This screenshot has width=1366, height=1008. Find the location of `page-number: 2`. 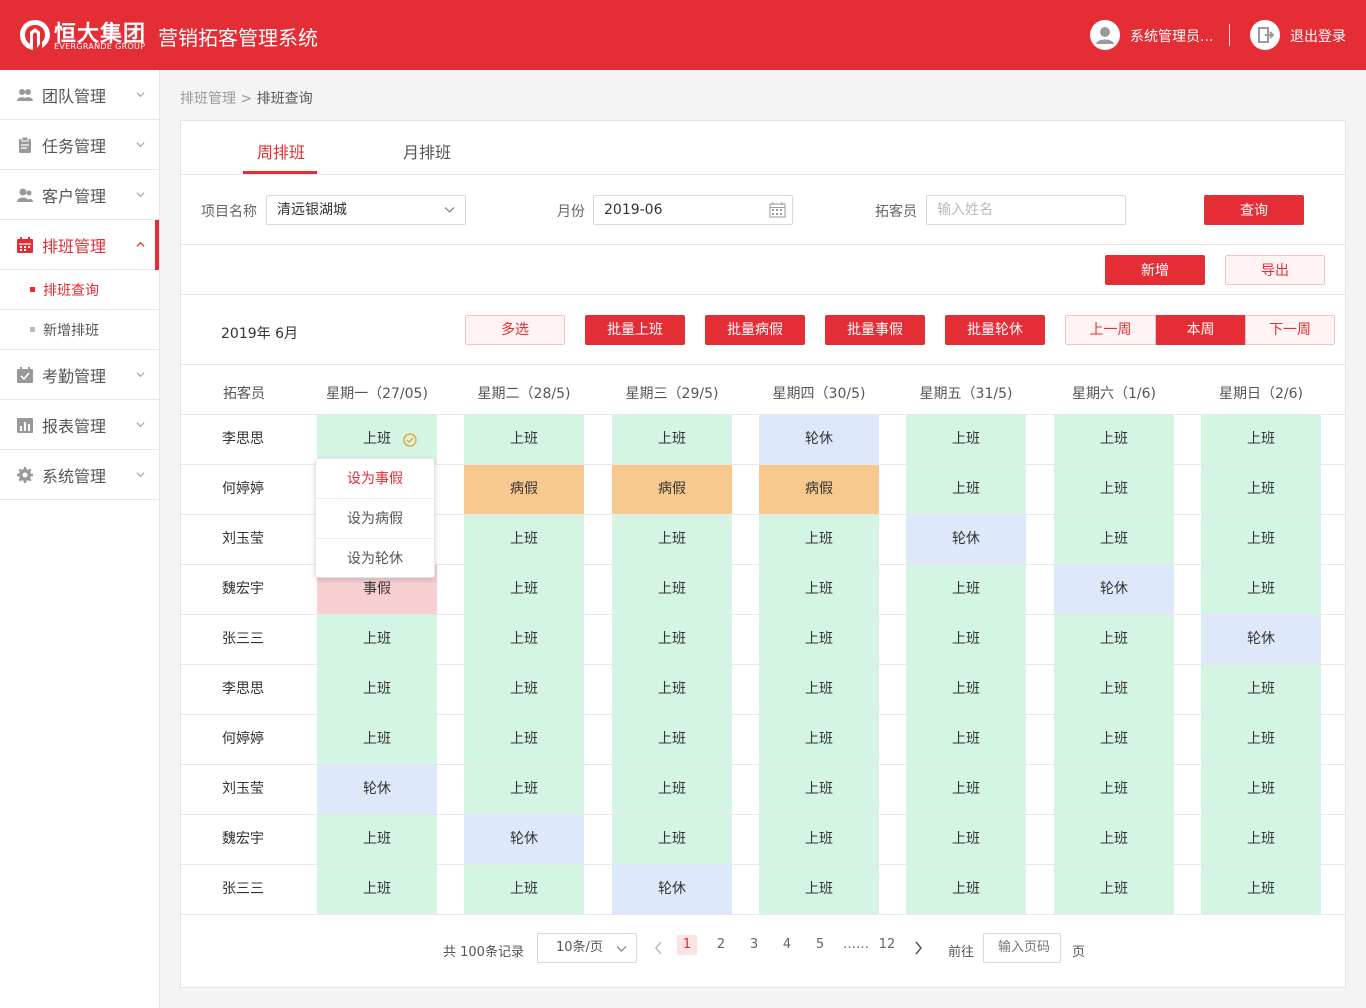

page-number: 2 is located at coordinates (721, 945).